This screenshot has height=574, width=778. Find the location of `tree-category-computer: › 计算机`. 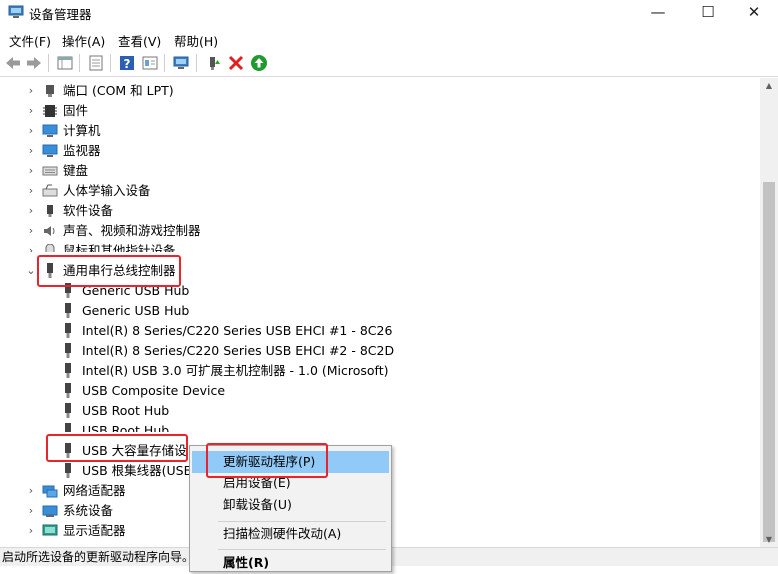

tree-category-computer: › 计算机 is located at coordinates (380, 131).